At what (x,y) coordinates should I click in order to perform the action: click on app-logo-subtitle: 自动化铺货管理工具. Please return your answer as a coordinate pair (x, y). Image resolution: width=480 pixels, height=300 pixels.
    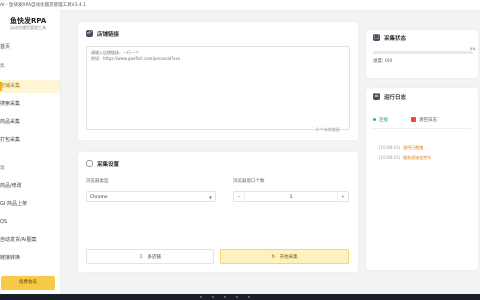
    Looking at the image, I should click on (28, 27).